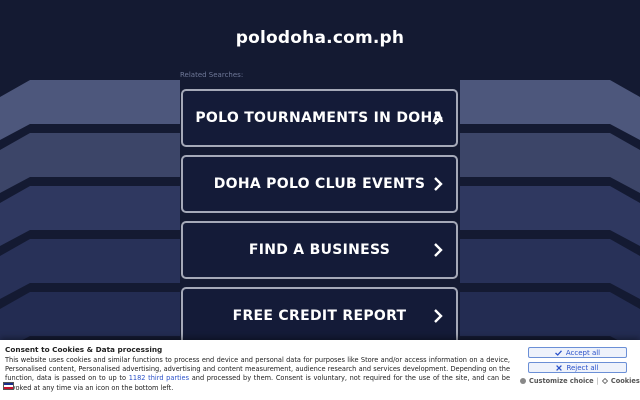 This screenshot has height=400, width=640. I want to click on search-button-label: FREE CREDIT REPORT, so click(319, 316).